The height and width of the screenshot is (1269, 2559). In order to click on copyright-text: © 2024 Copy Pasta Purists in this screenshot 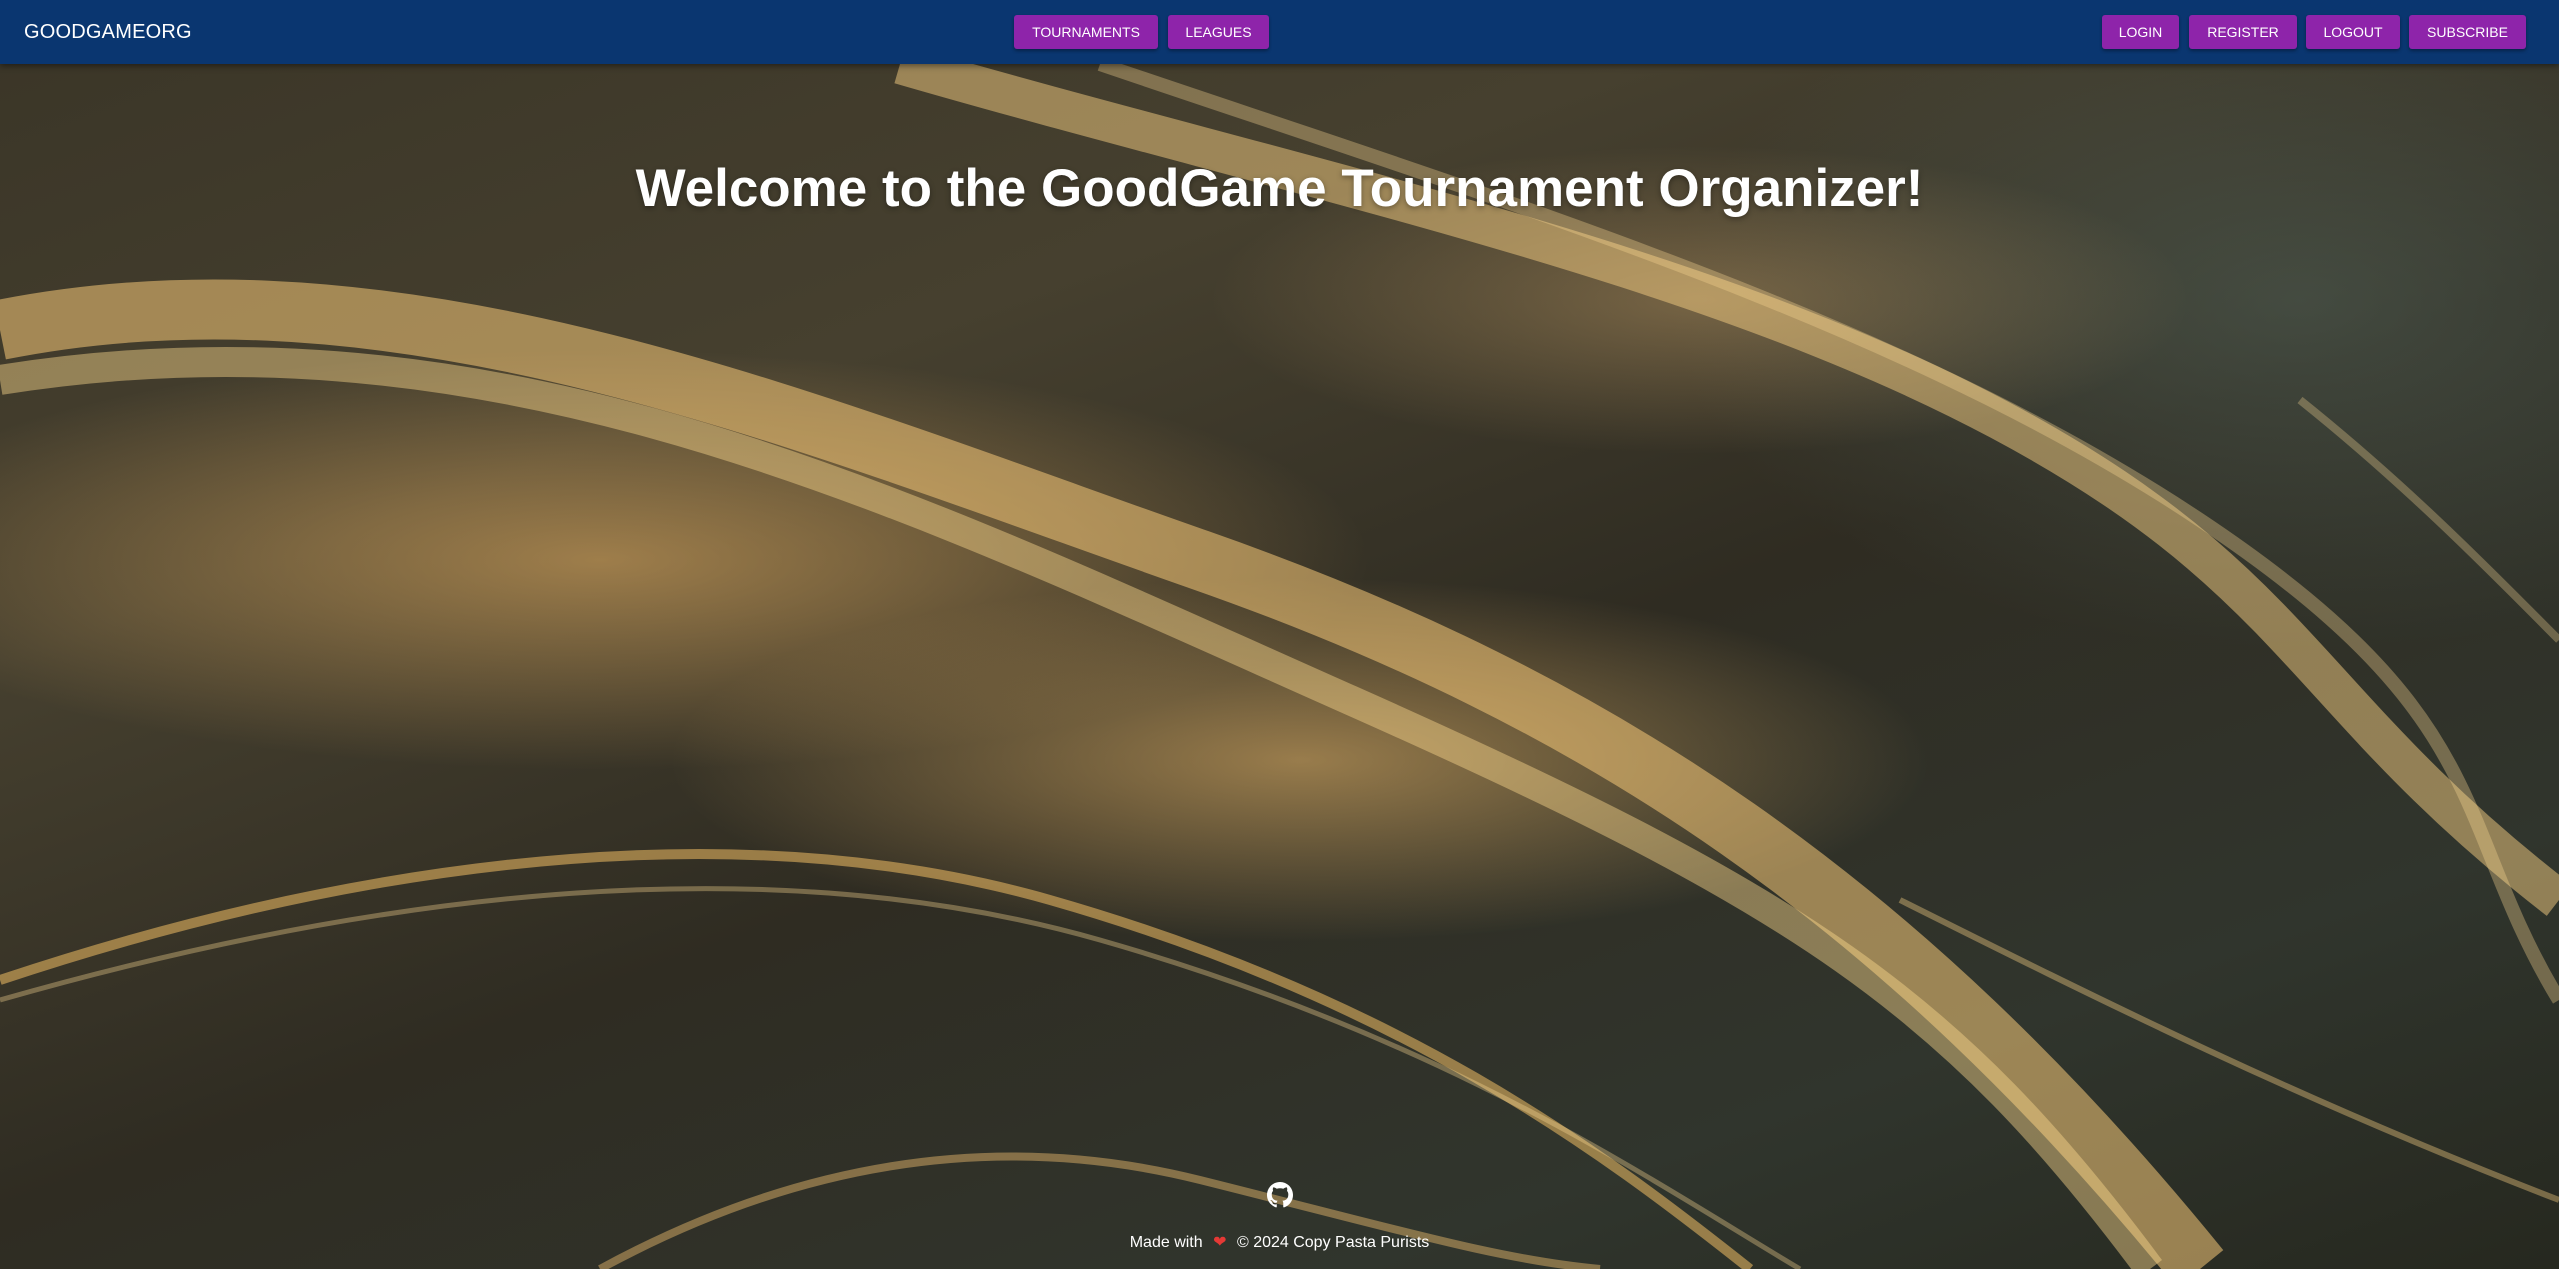, I will do `click(1333, 1242)`.